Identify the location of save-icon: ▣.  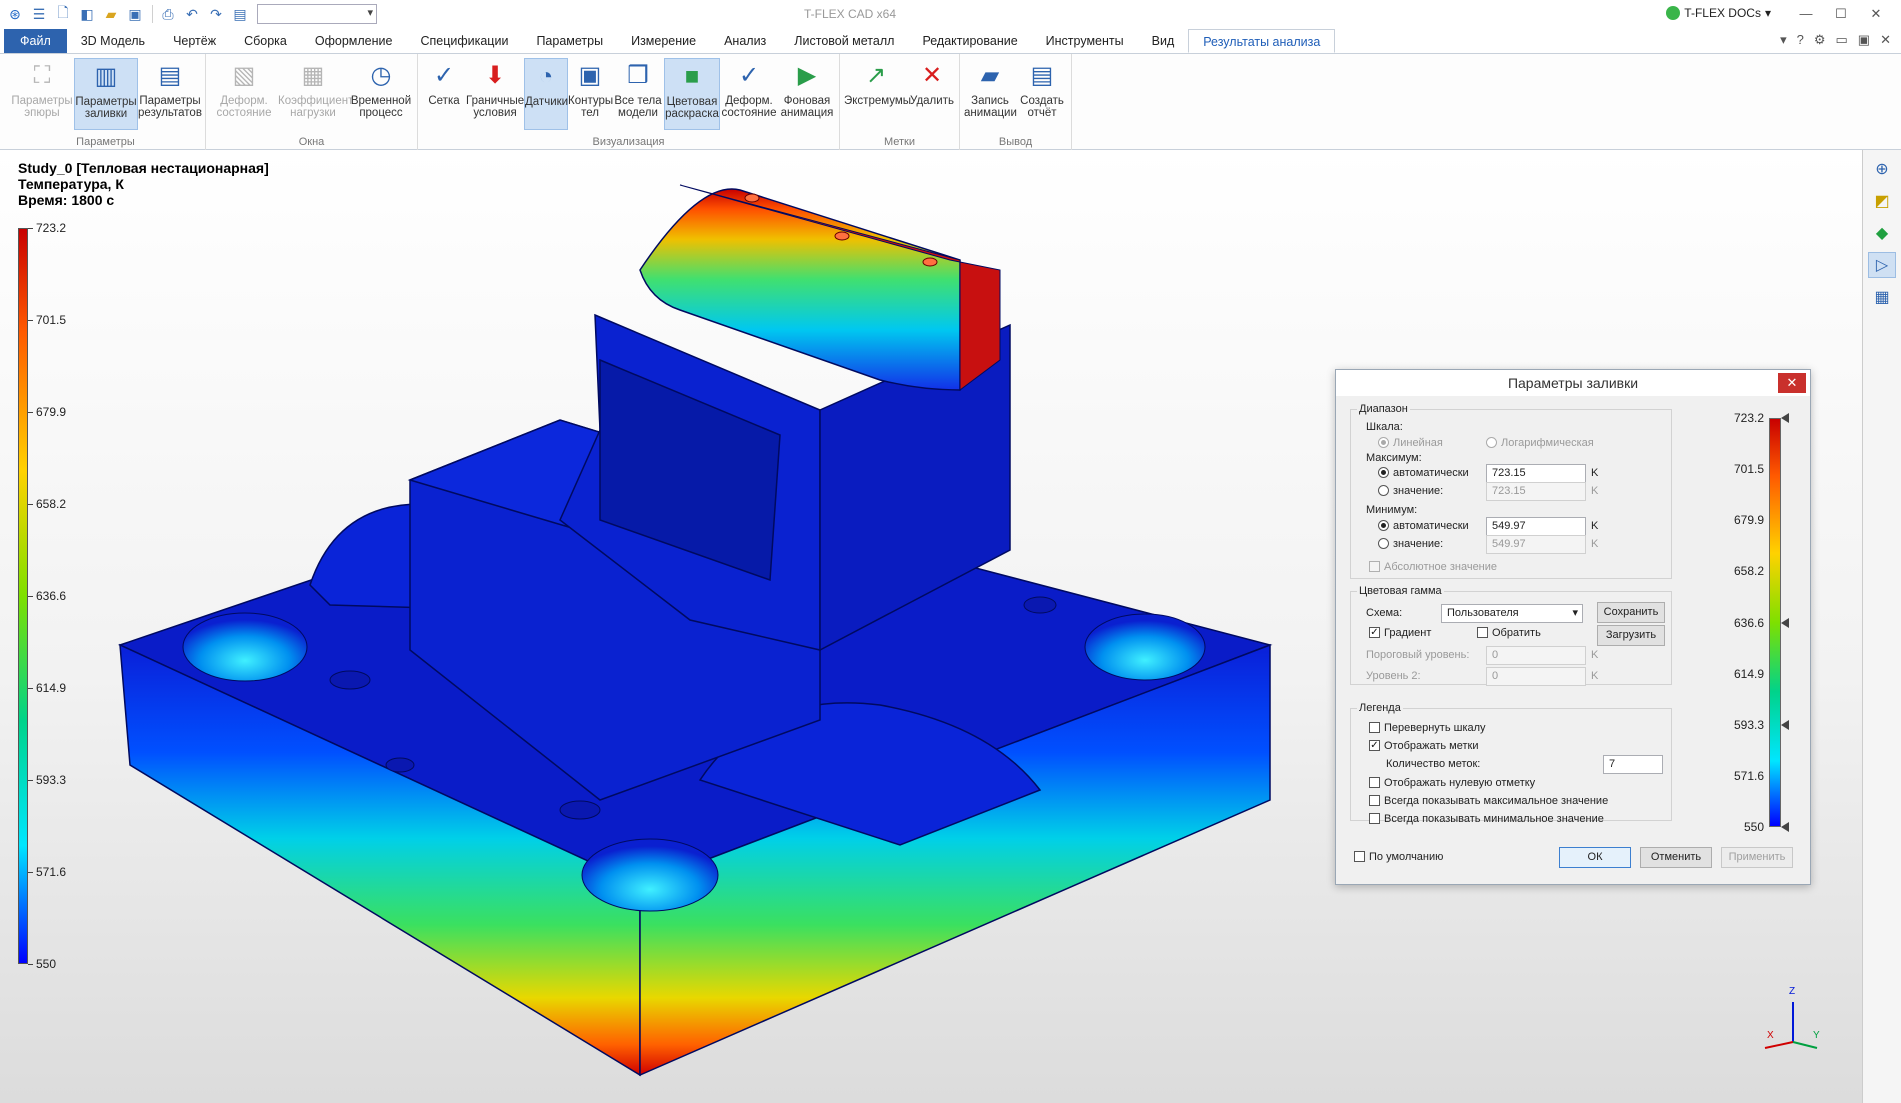
(135, 14).